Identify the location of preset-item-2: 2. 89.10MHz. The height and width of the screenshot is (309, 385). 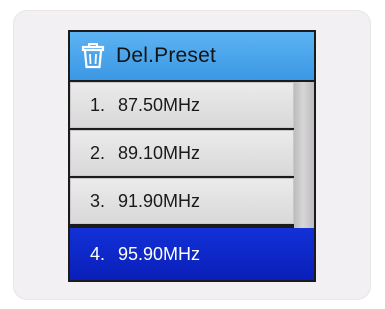
(182, 153).